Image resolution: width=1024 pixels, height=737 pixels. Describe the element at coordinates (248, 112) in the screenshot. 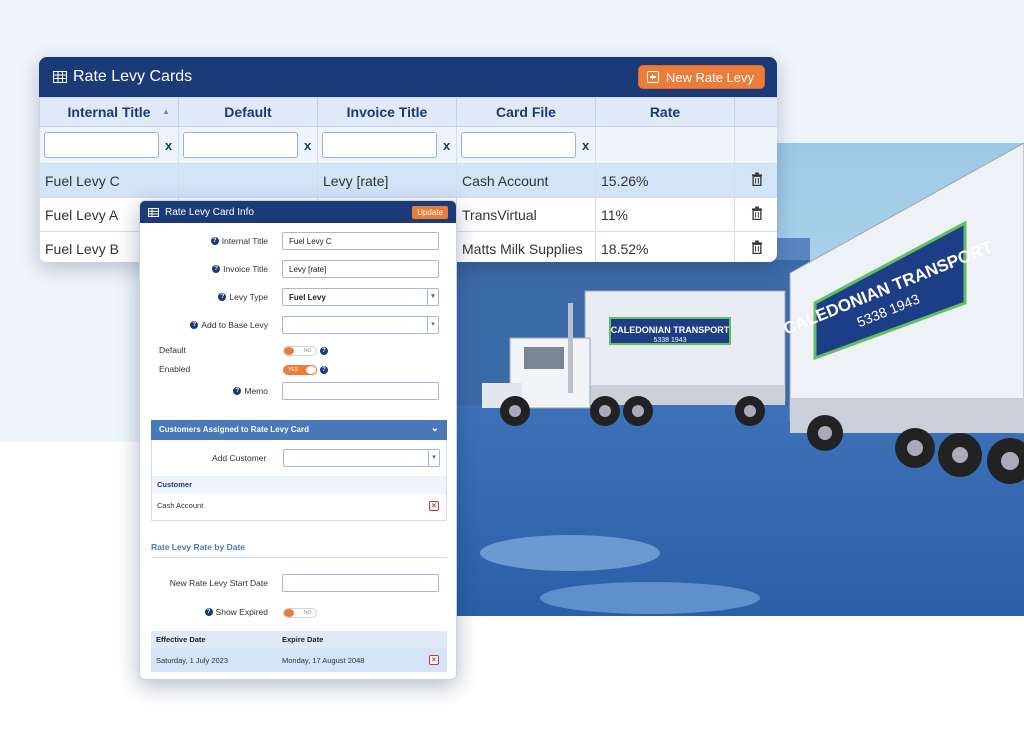

I see `column-header-default: Default` at that location.